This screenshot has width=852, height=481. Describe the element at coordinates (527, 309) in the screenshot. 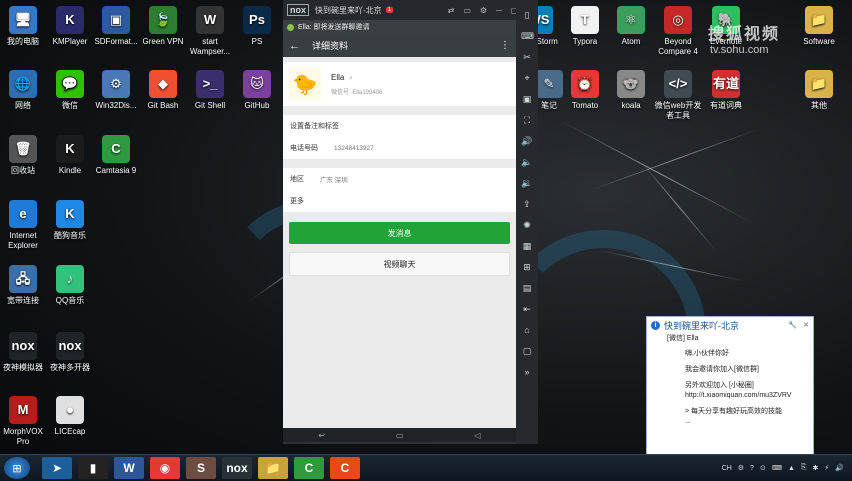

I see `toolbar-tool-icon: ⇤` at that location.